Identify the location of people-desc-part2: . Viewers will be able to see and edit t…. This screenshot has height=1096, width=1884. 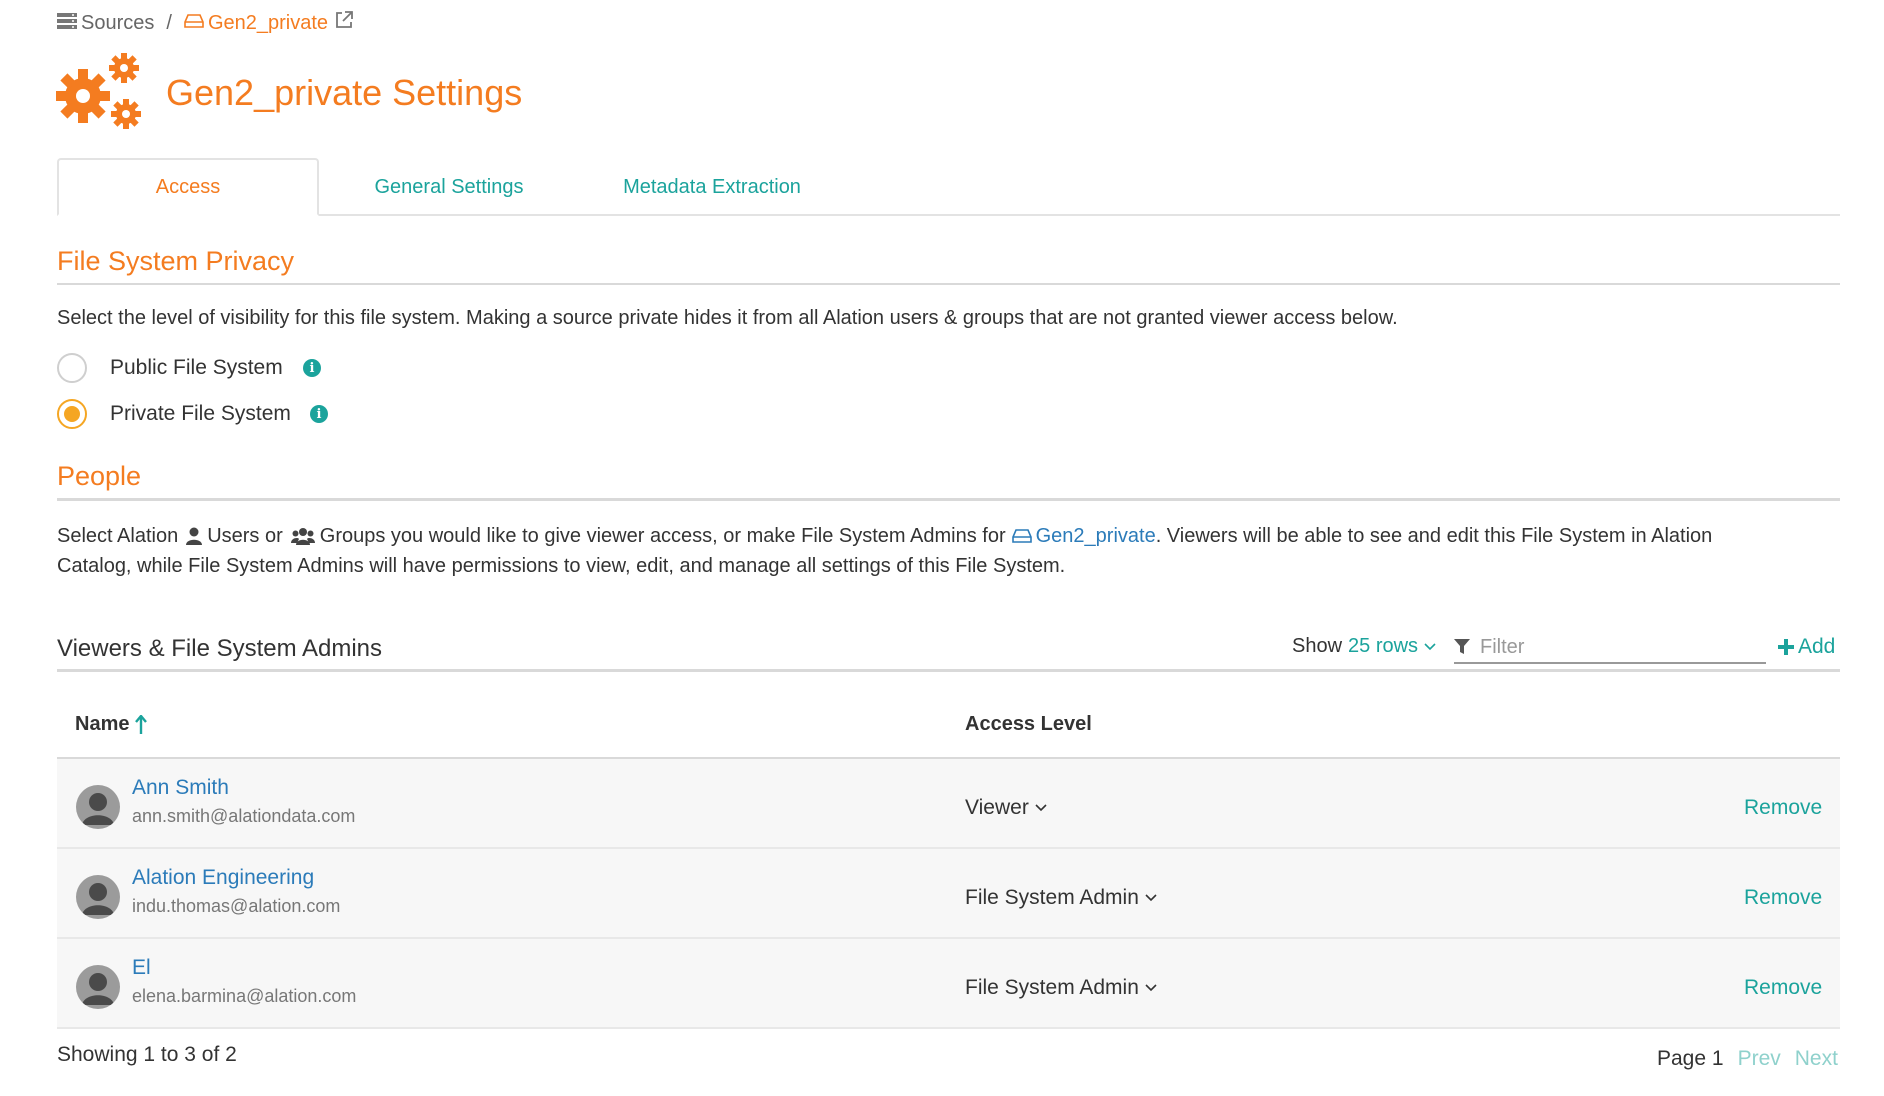
(1434, 536).